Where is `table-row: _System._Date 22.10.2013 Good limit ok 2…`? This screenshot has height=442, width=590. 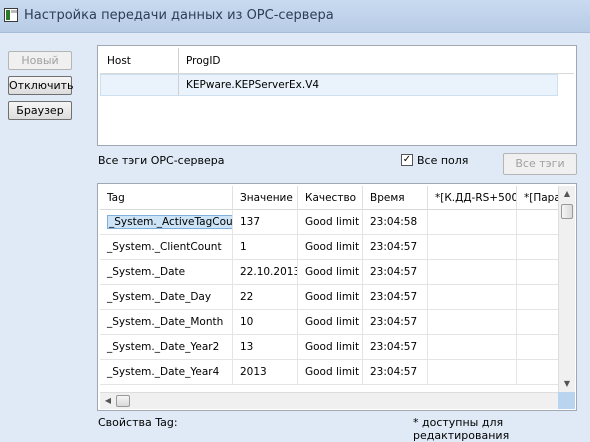 table-row: _System._Date 22.10.2013 Good limit ok 2… is located at coordinates (329, 272).